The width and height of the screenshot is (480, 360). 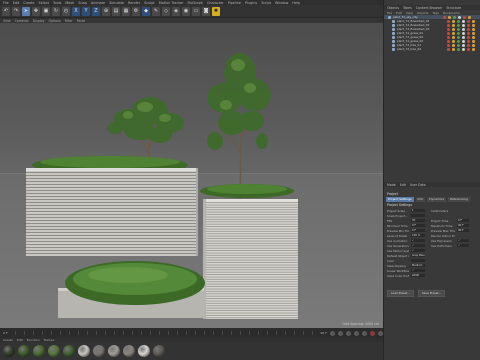 What do you see at coordinates (216, 11) in the screenshot?
I see `light-icon: ✺` at bounding box center [216, 11].